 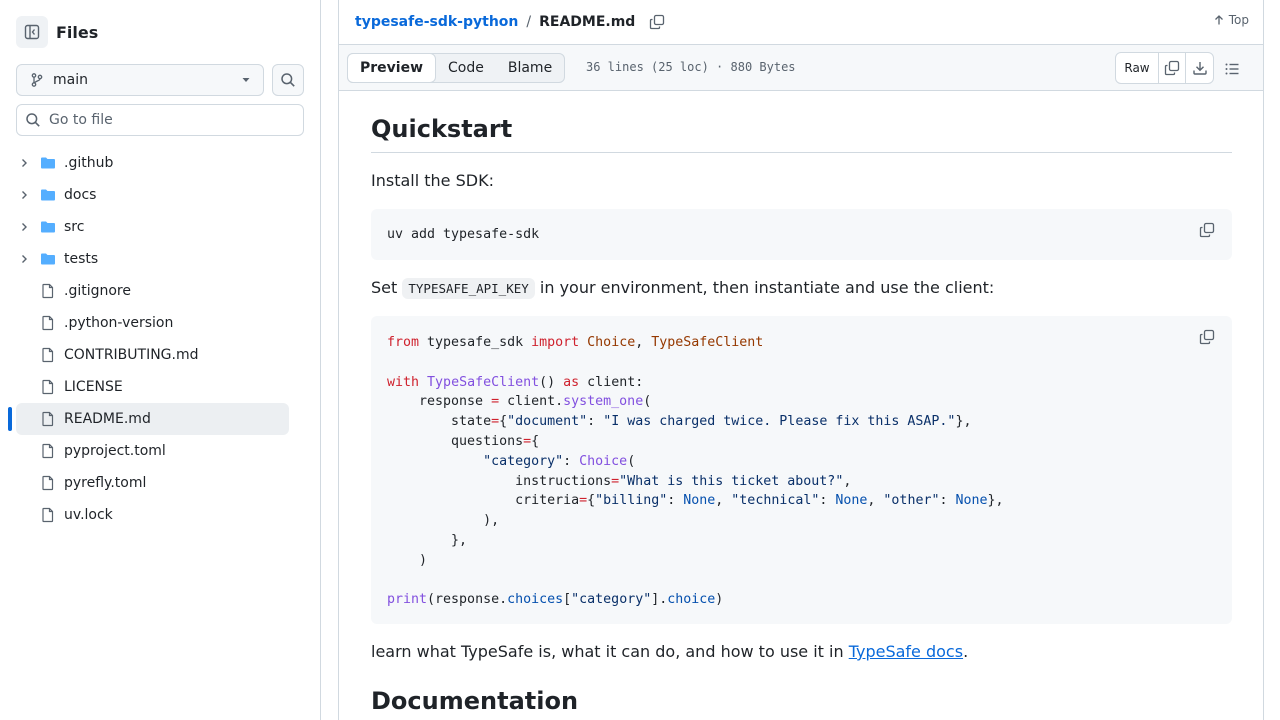 I want to click on heading-quickstart: Quickstart, so click(x=442, y=129).